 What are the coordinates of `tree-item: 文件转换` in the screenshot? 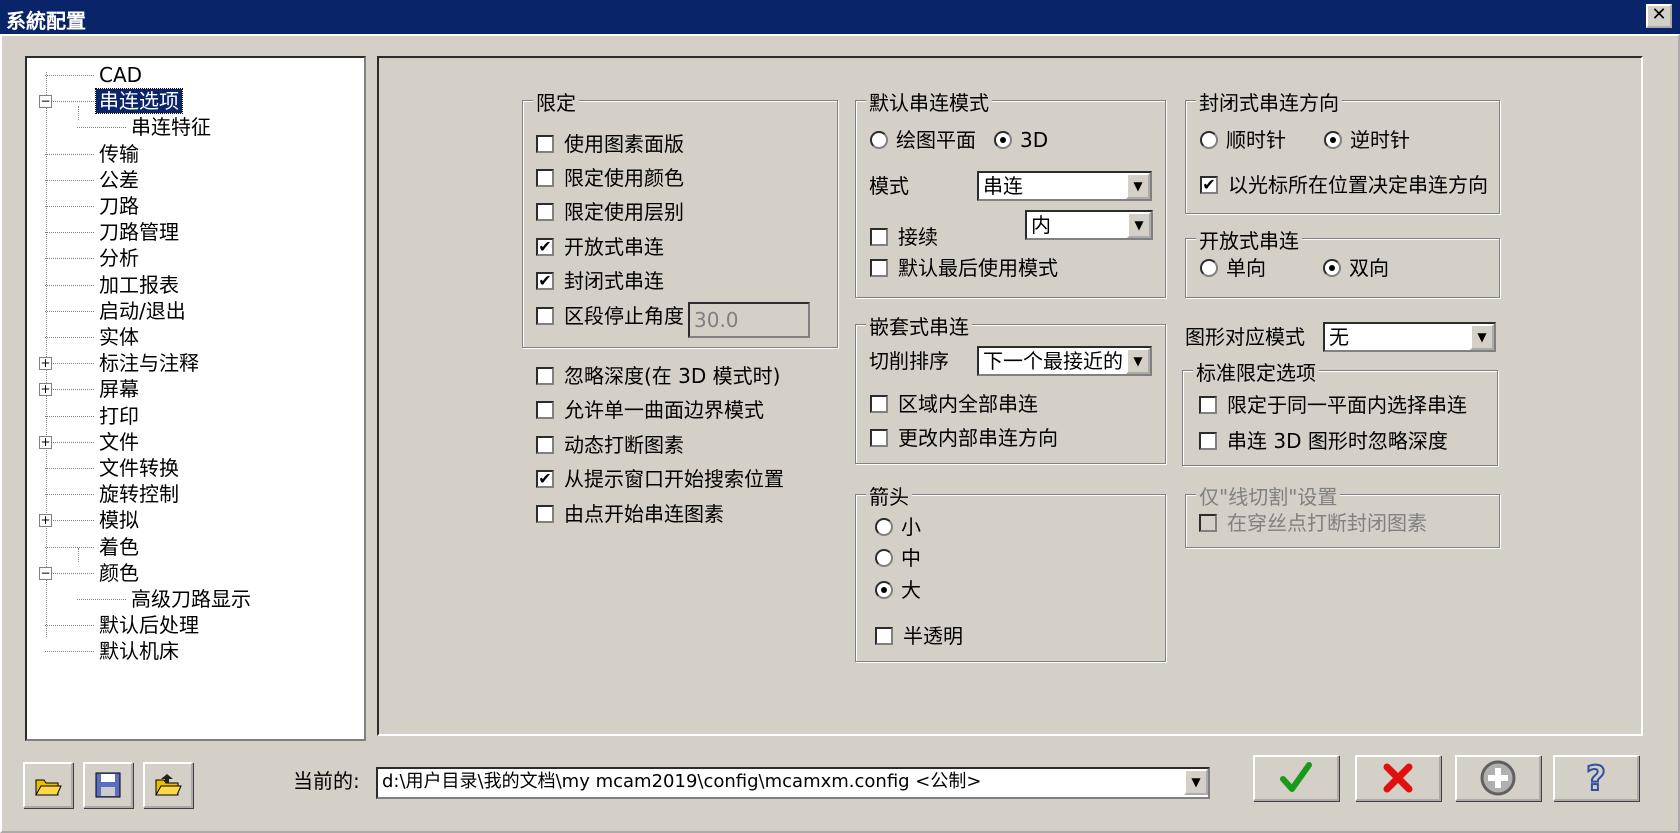 It's located at (139, 468).